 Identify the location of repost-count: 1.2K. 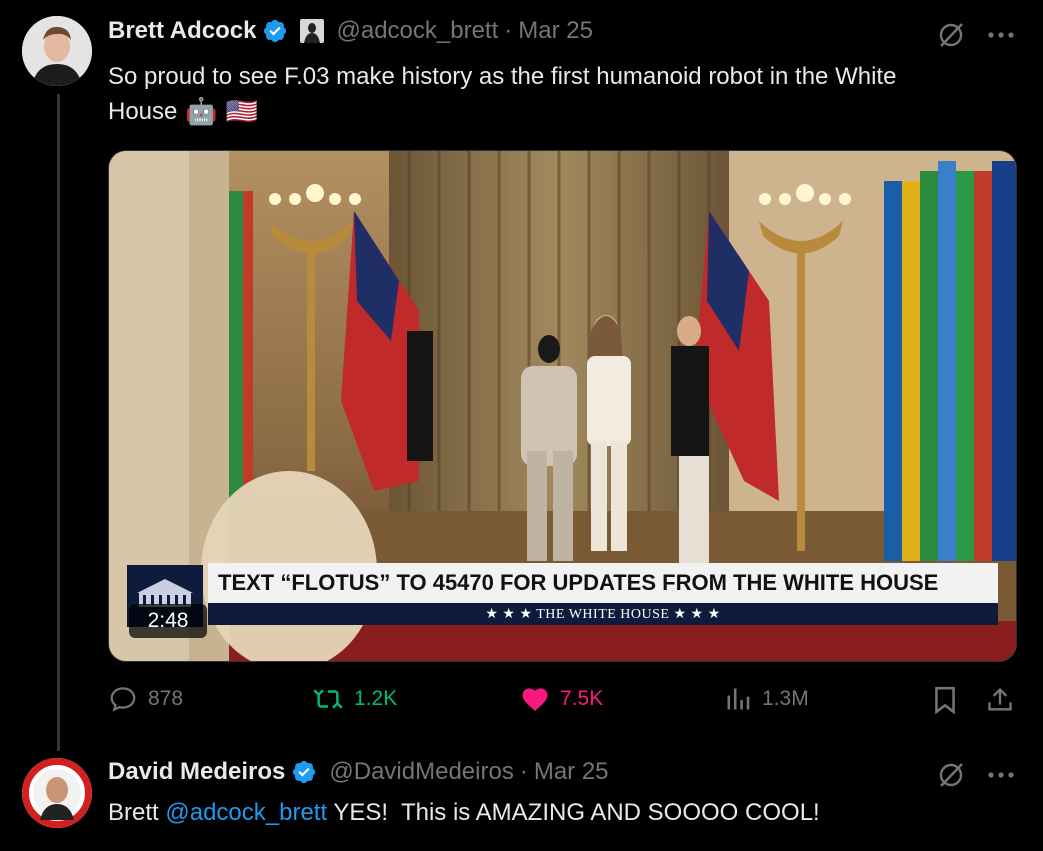
(376, 698).